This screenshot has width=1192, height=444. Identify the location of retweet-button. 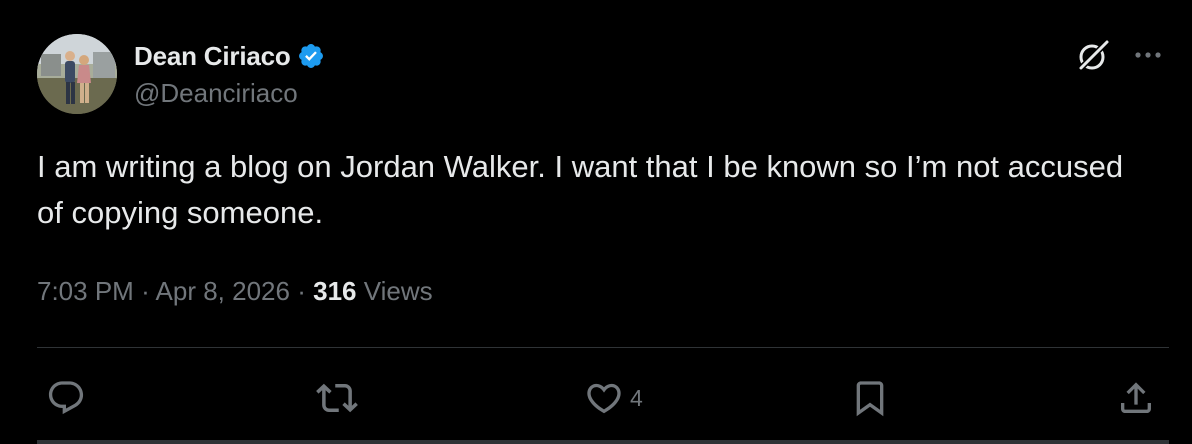
(337, 398).